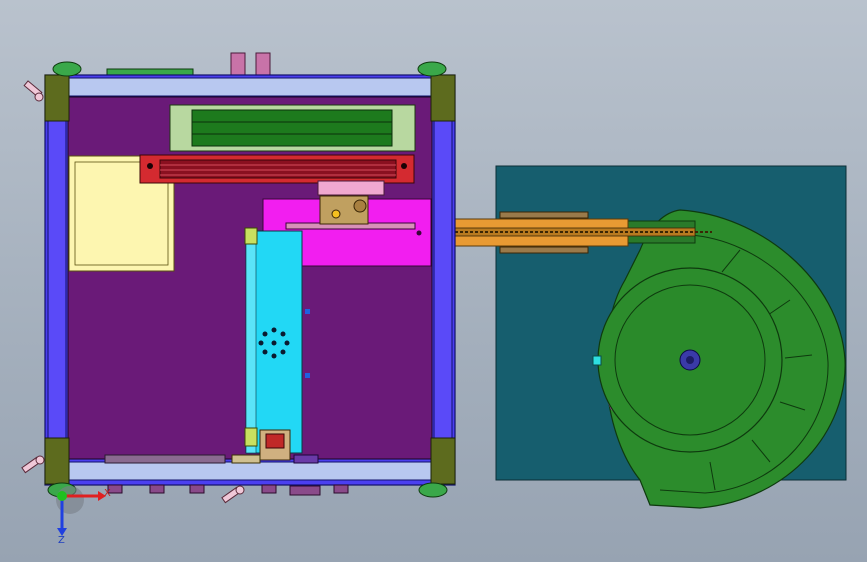  I want to click on feeder-bowl-hub-bolt, so click(690, 360).